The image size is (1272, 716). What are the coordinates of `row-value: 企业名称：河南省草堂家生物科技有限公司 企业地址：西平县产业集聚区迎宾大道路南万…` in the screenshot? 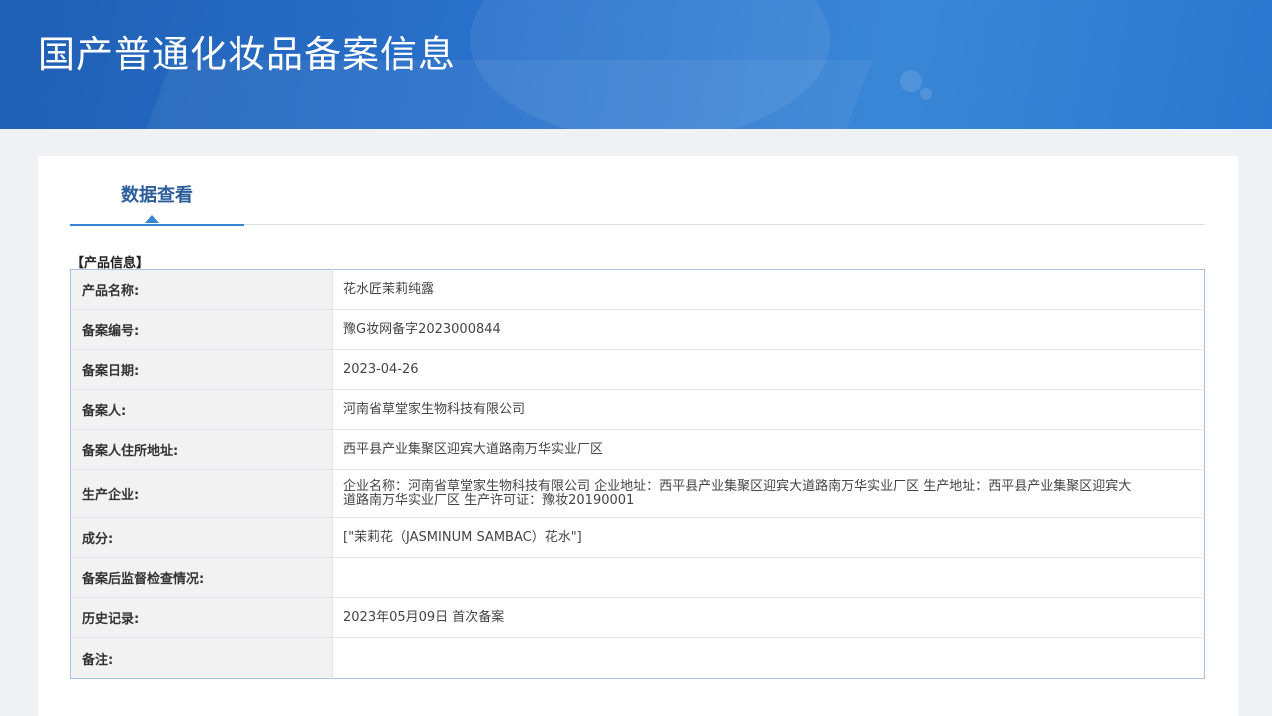 It's located at (768, 493).